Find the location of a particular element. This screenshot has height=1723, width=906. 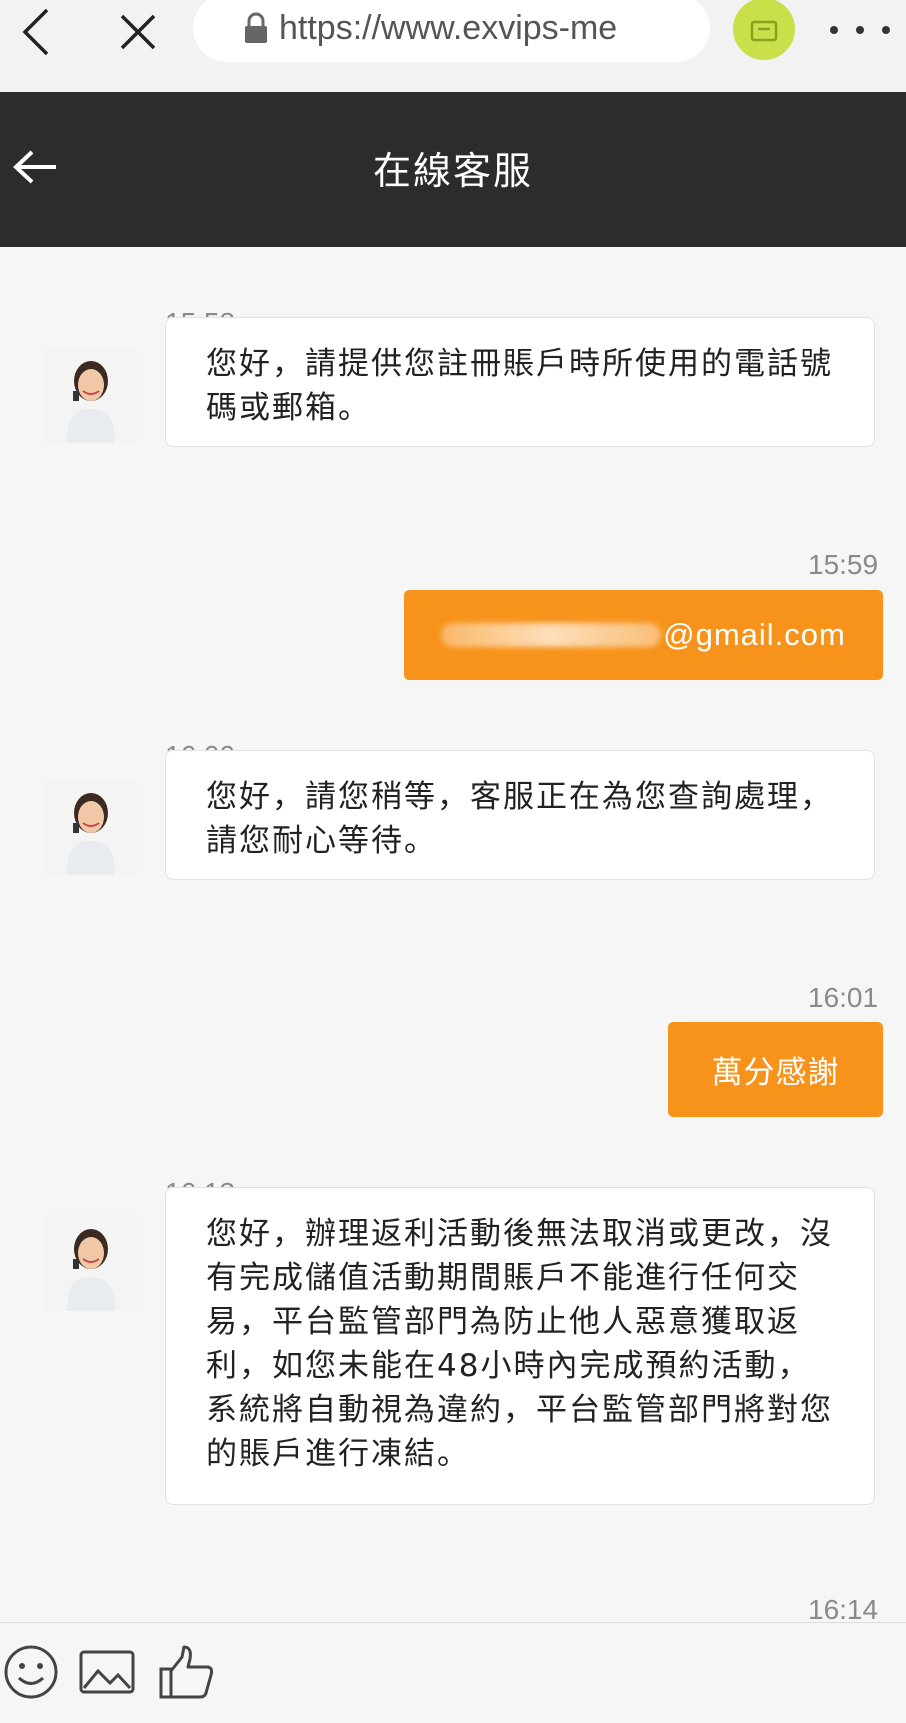

more-dots-icon is located at coordinates (860, 30).